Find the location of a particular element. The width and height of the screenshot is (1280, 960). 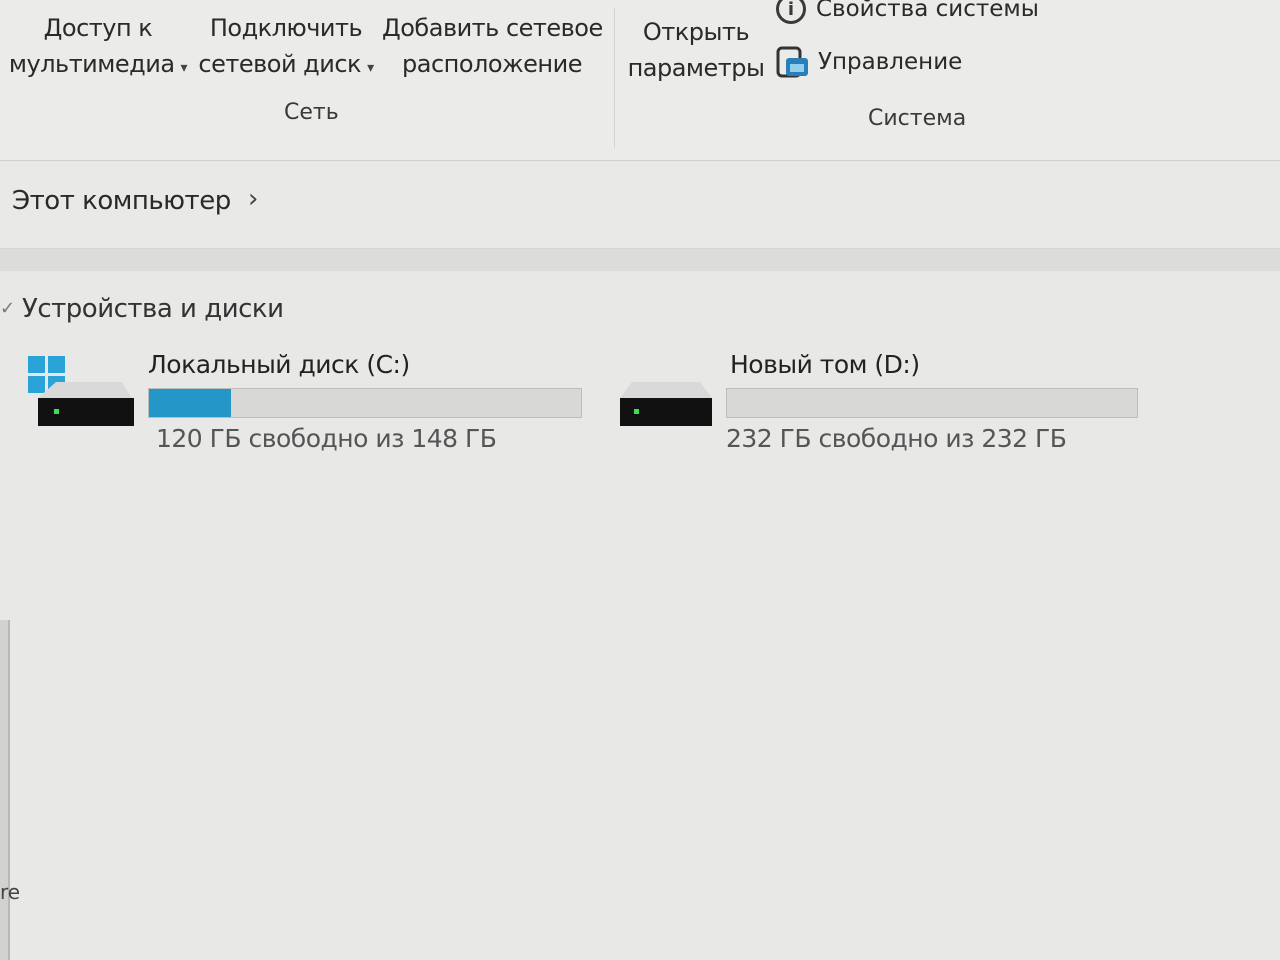

drive-usage-fill is located at coordinates (190, 403).